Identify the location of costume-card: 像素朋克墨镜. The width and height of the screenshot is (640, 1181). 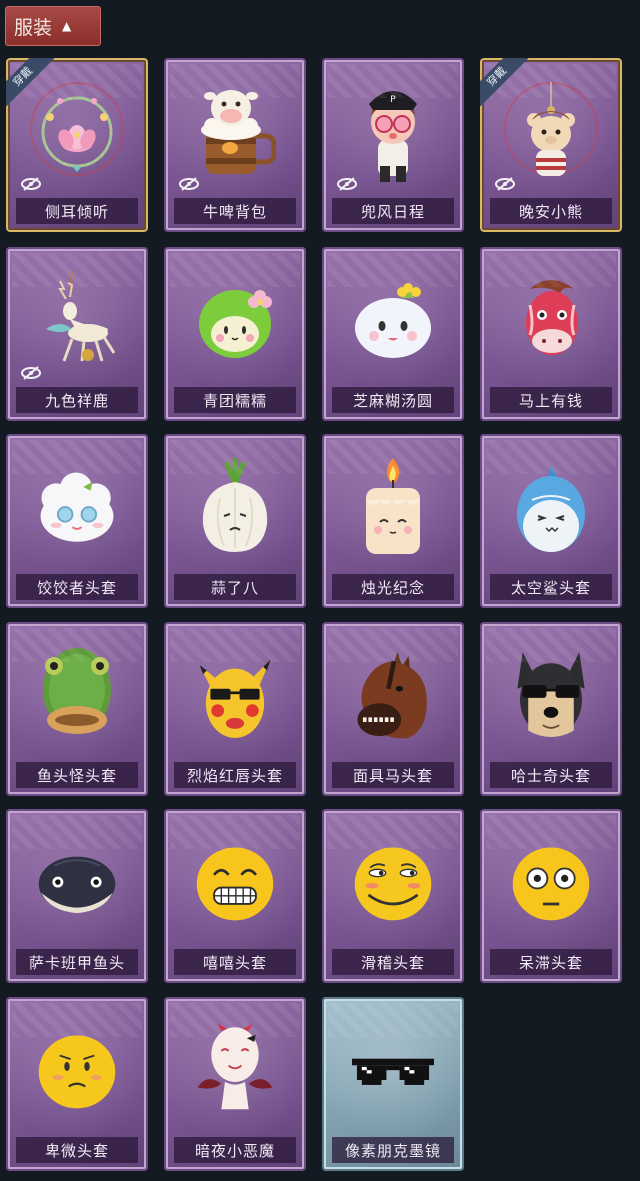
(393, 1084).